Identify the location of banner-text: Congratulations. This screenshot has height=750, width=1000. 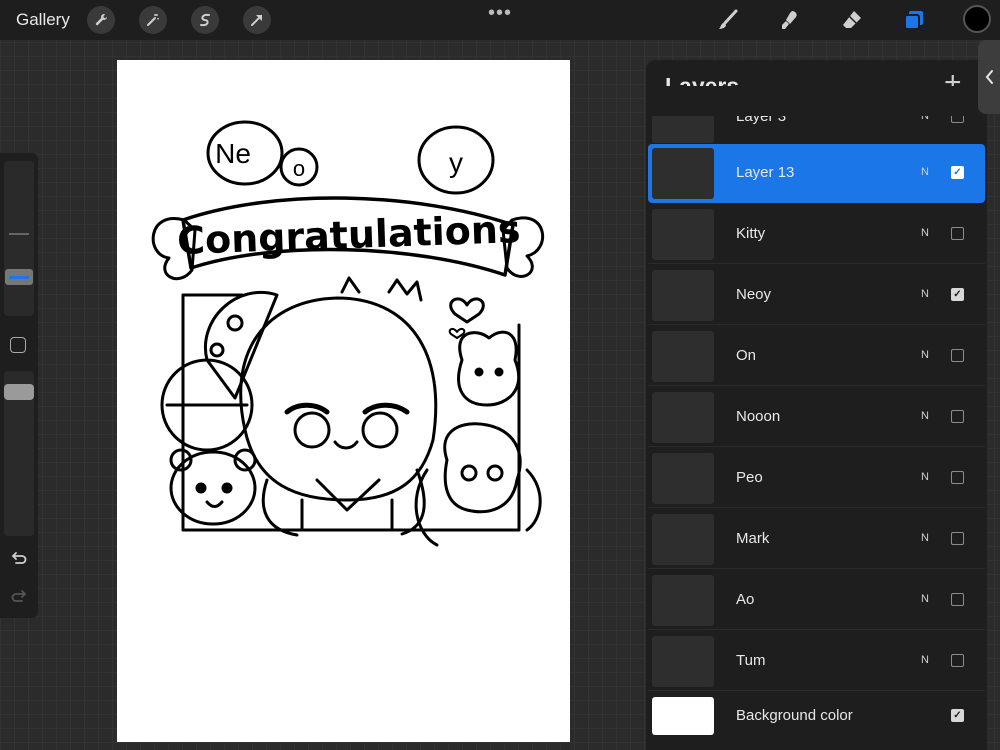
(348, 235).